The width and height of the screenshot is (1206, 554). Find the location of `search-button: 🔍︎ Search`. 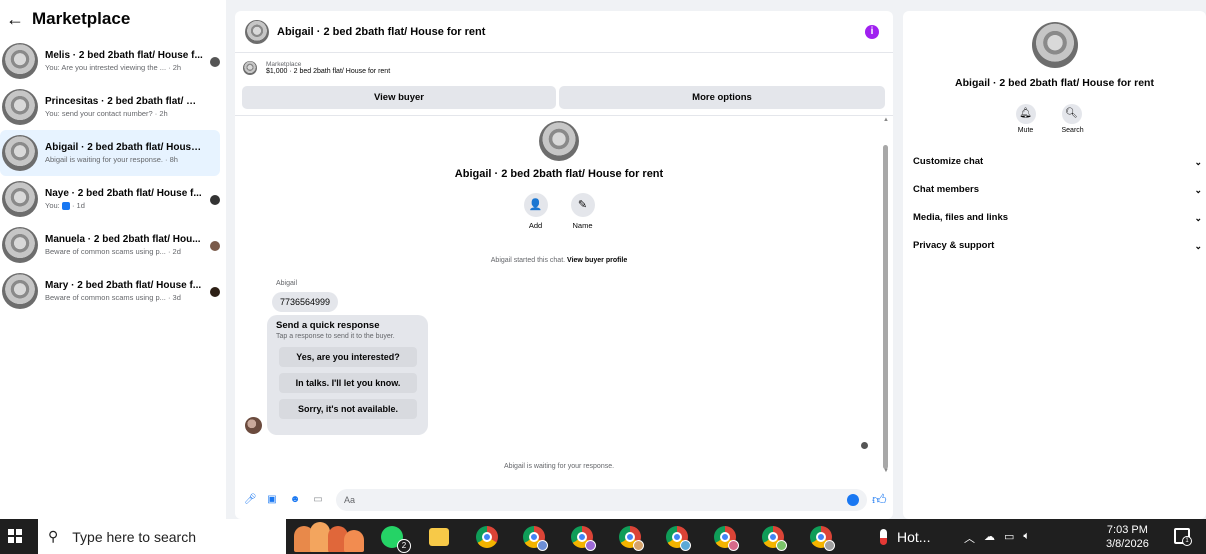

search-button: 🔍︎ Search is located at coordinates (1072, 119).